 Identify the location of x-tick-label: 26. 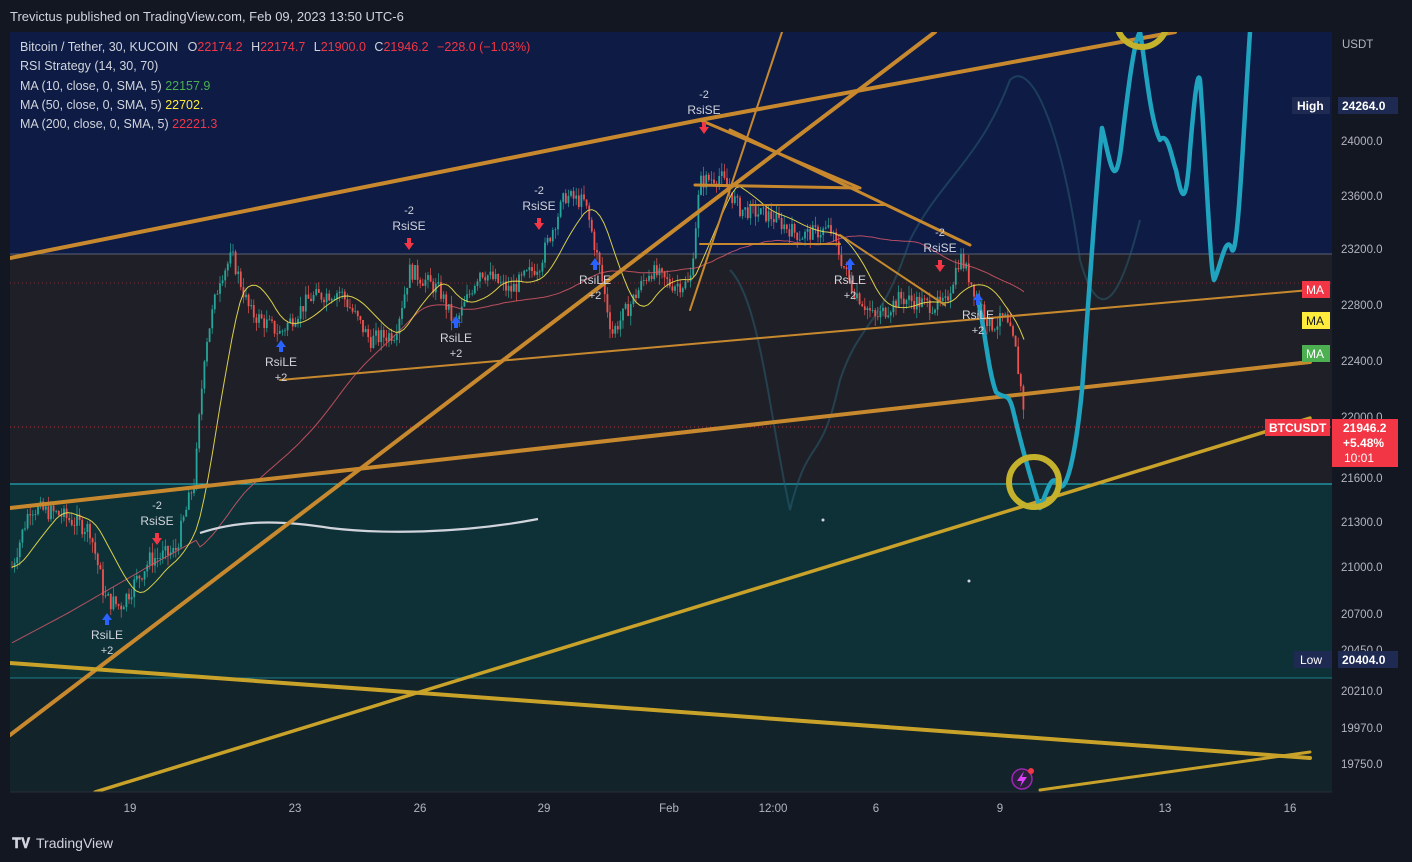
(420, 809).